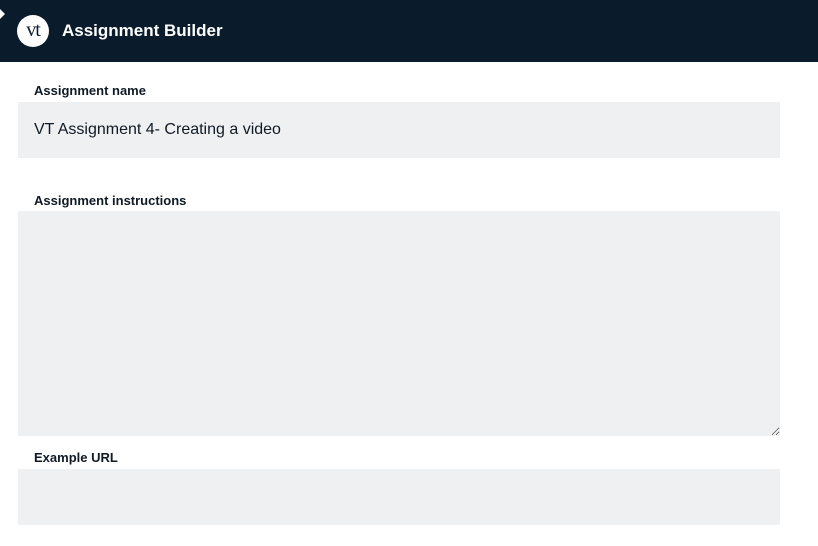  I want to click on page-title: Assignment Builder, so click(142, 30).